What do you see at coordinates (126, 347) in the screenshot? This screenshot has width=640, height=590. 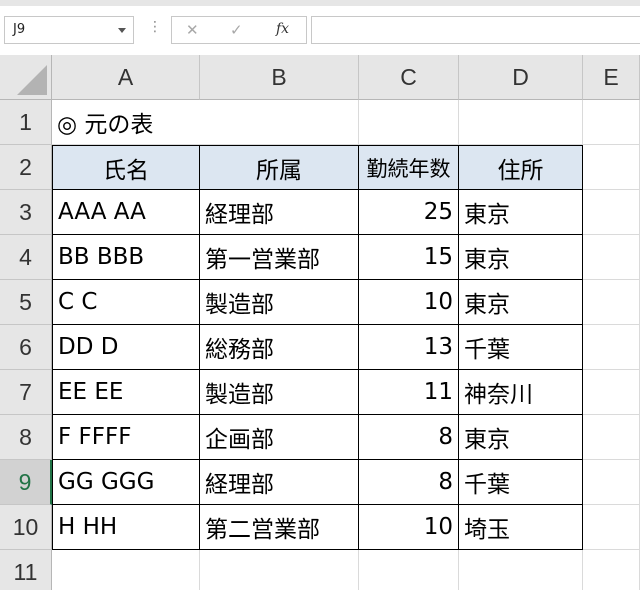 I see `cell-name: DD D` at bounding box center [126, 347].